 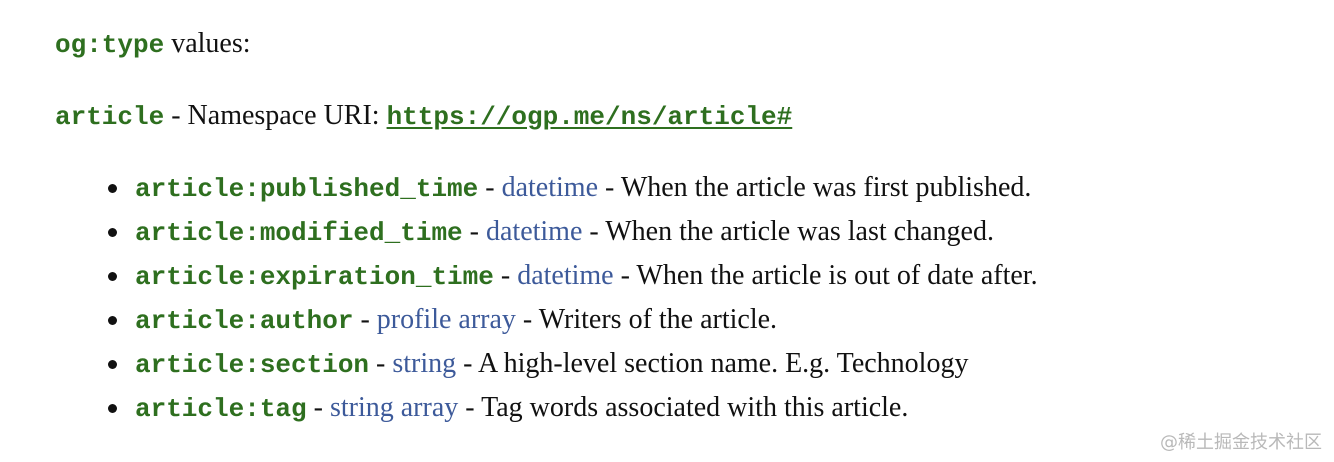 I want to click on namespace-uri-link: https://ogp.me/ns/article#, so click(x=590, y=117).